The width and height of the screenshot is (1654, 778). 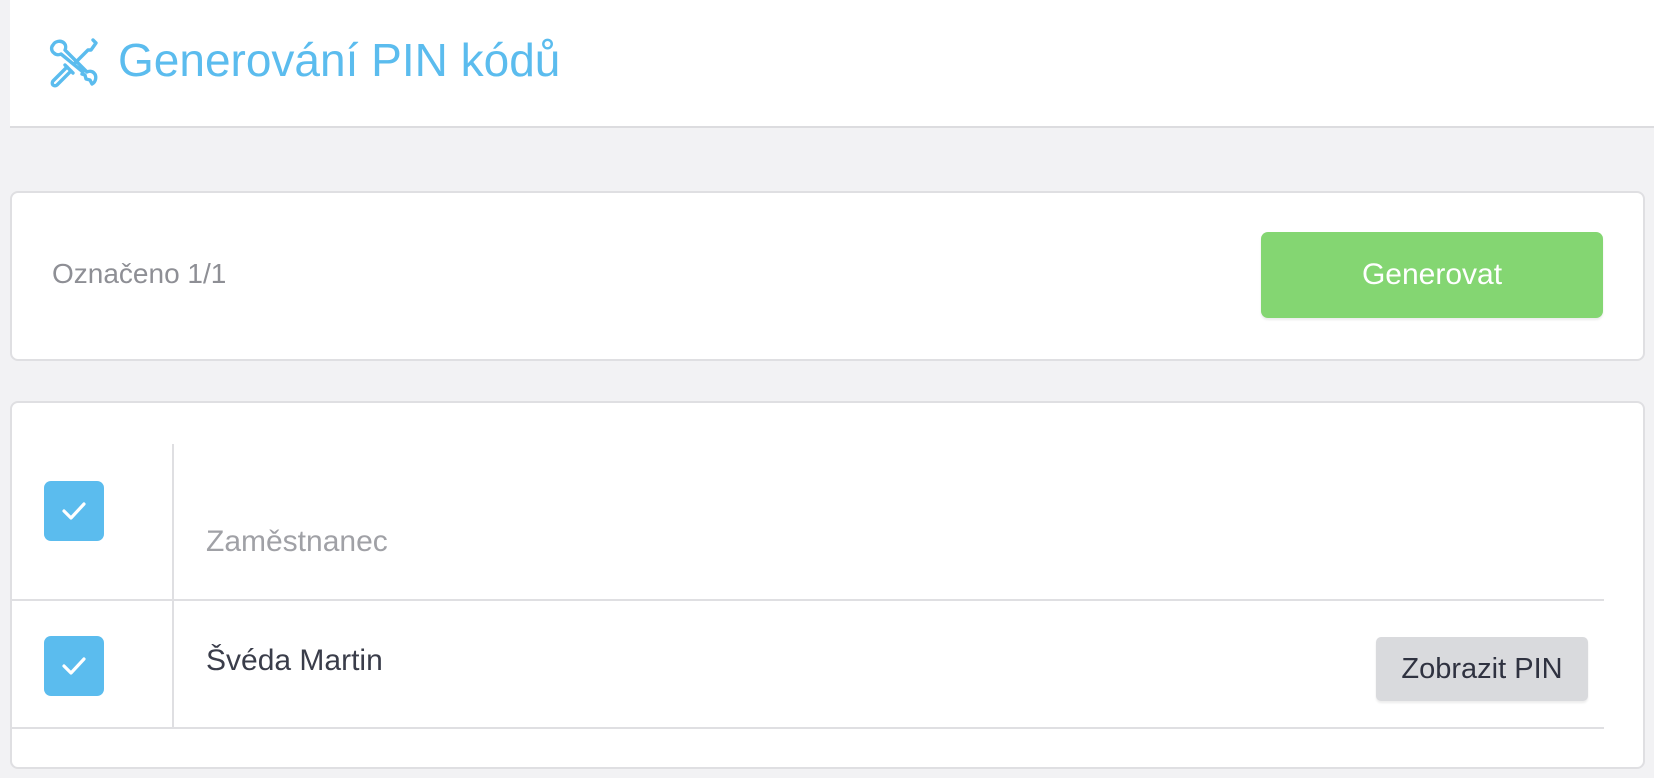 What do you see at coordinates (297, 541) in the screenshot?
I see `column-header-employee: Zaměstnanec` at bounding box center [297, 541].